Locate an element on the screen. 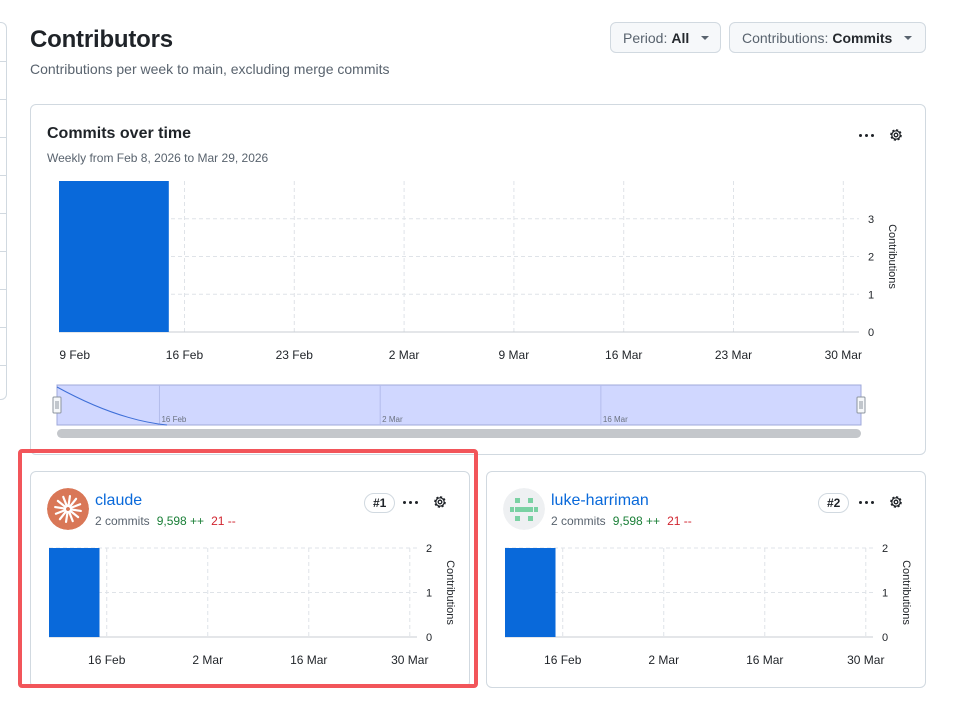 The height and width of the screenshot is (714, 966). x-tick-label: 23 Feb is located at coordinates (295, 355).